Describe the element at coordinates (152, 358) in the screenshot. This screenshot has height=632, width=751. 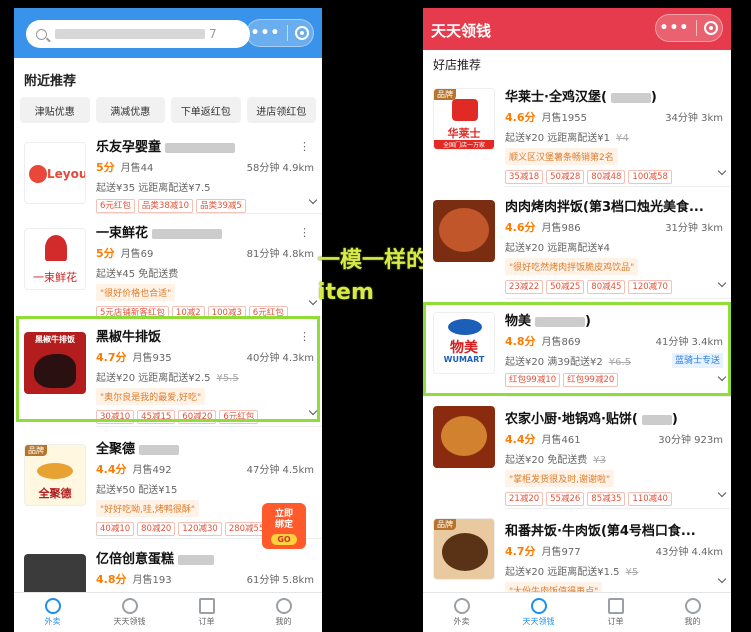
I see `monthly-sales: 月售935` at that location.